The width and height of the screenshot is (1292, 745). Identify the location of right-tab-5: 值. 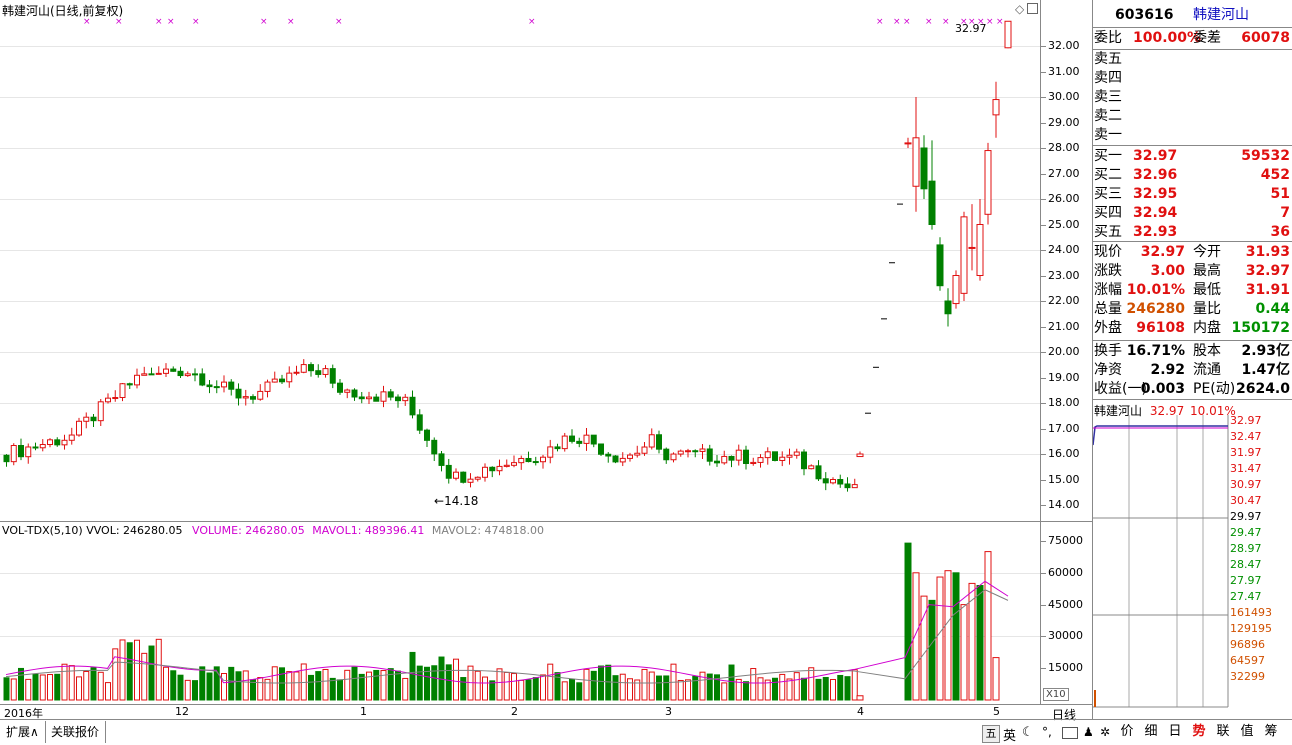
(1247, 732).